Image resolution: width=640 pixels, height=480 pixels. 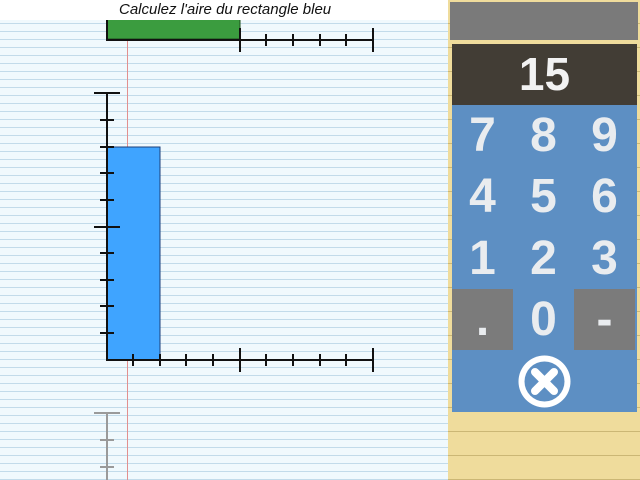 I want to click on key-0: 0, so click(x=543, y=319).